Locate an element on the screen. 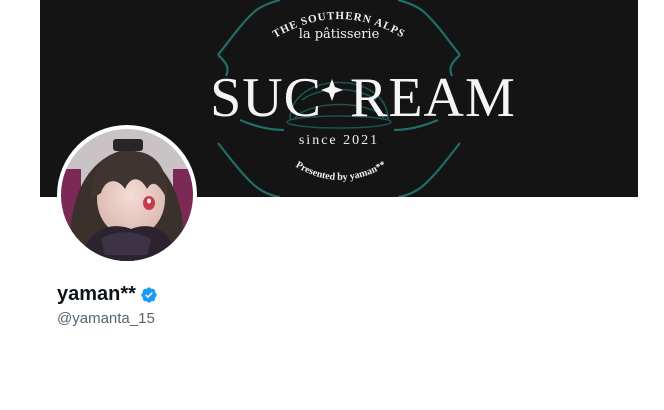 This screenshot has width=664, height=410. verified-badge-icon is located at coordinates (149, 295).